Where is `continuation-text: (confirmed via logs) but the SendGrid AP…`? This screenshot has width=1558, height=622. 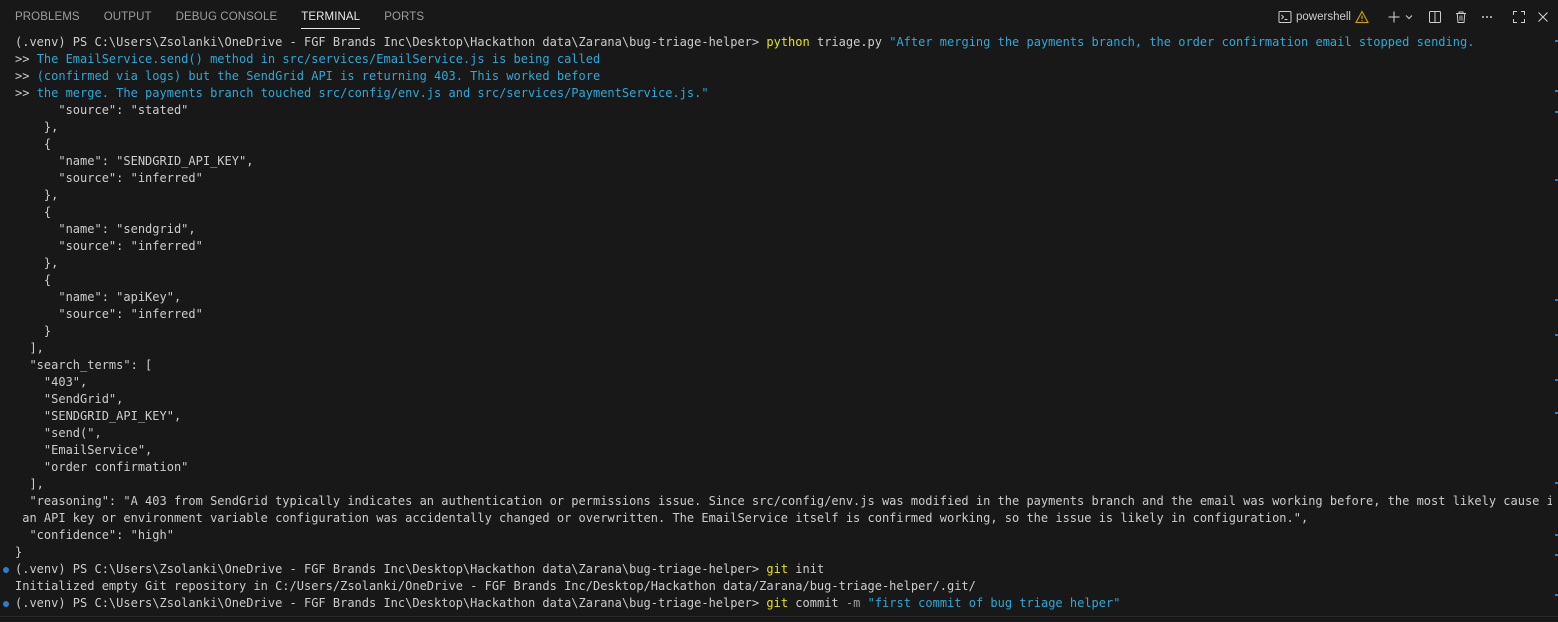
continuation-text: (confirmed via logs) but the SendGrid AP… is located at coordinates (318, 76).